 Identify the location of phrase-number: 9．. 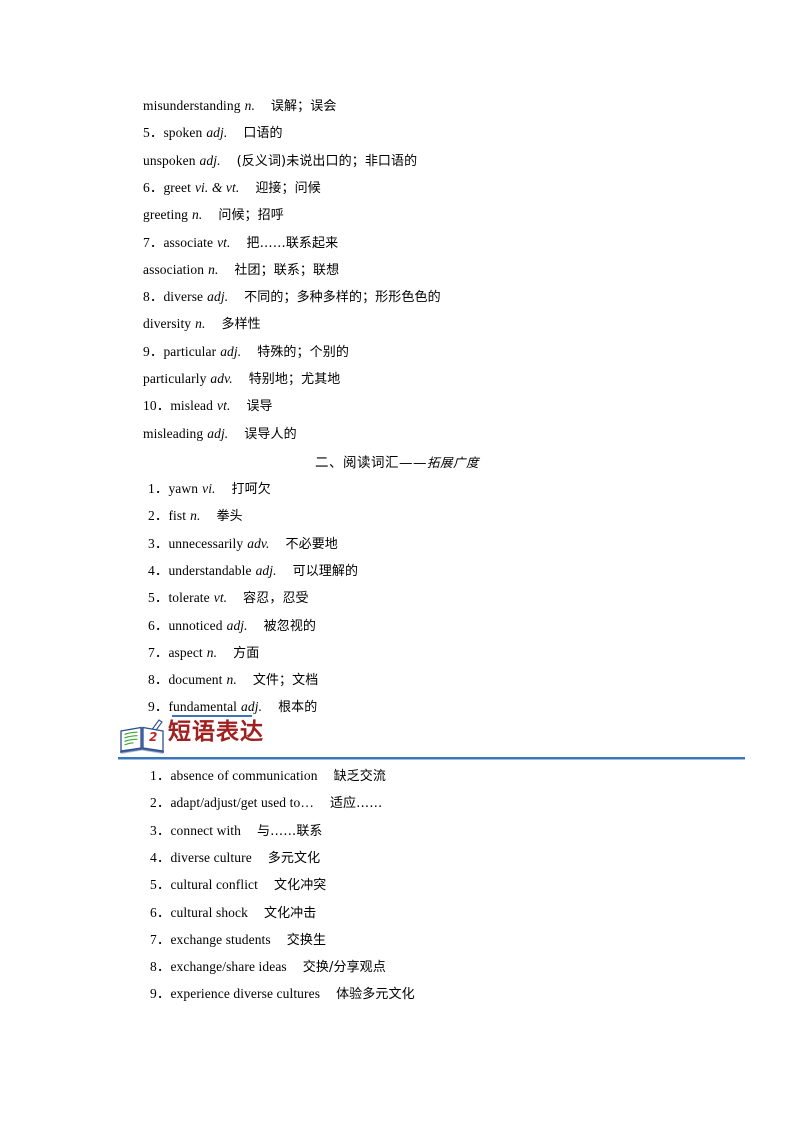
(160, 994).